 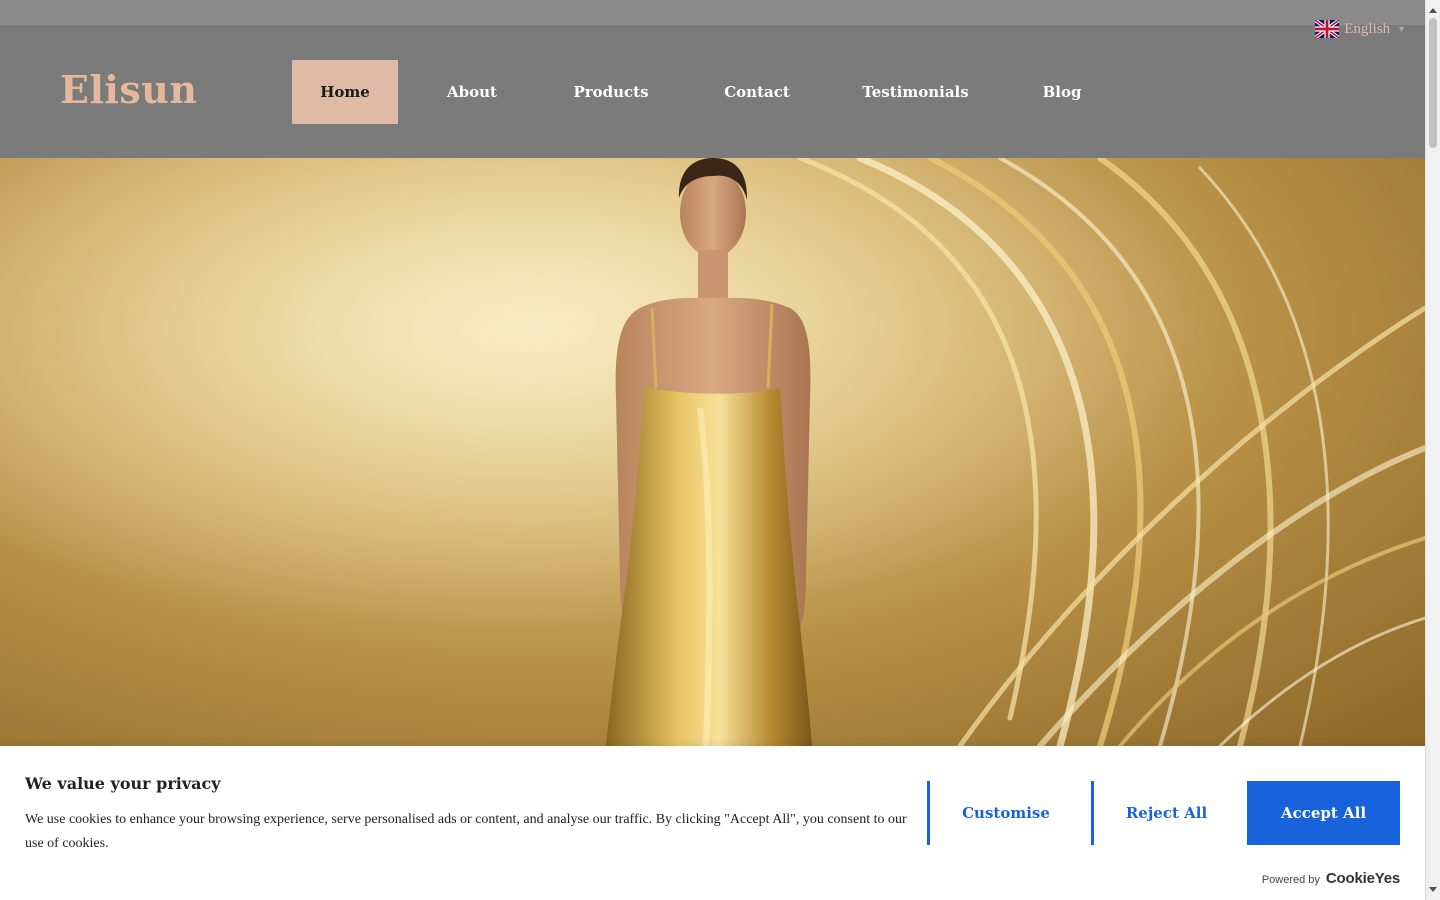 I want to click on chevron-down-icon: ▼, so click(x=1401, y=29).